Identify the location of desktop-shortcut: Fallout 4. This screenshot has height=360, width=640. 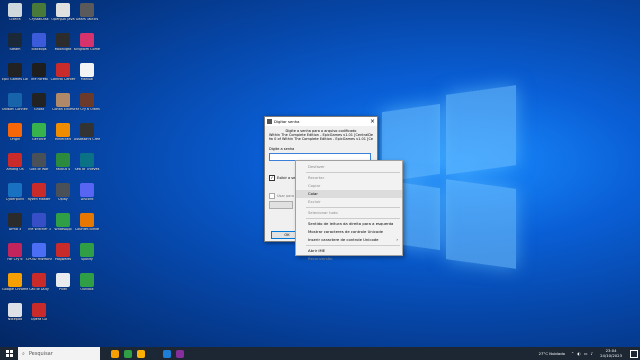
(63, 162).